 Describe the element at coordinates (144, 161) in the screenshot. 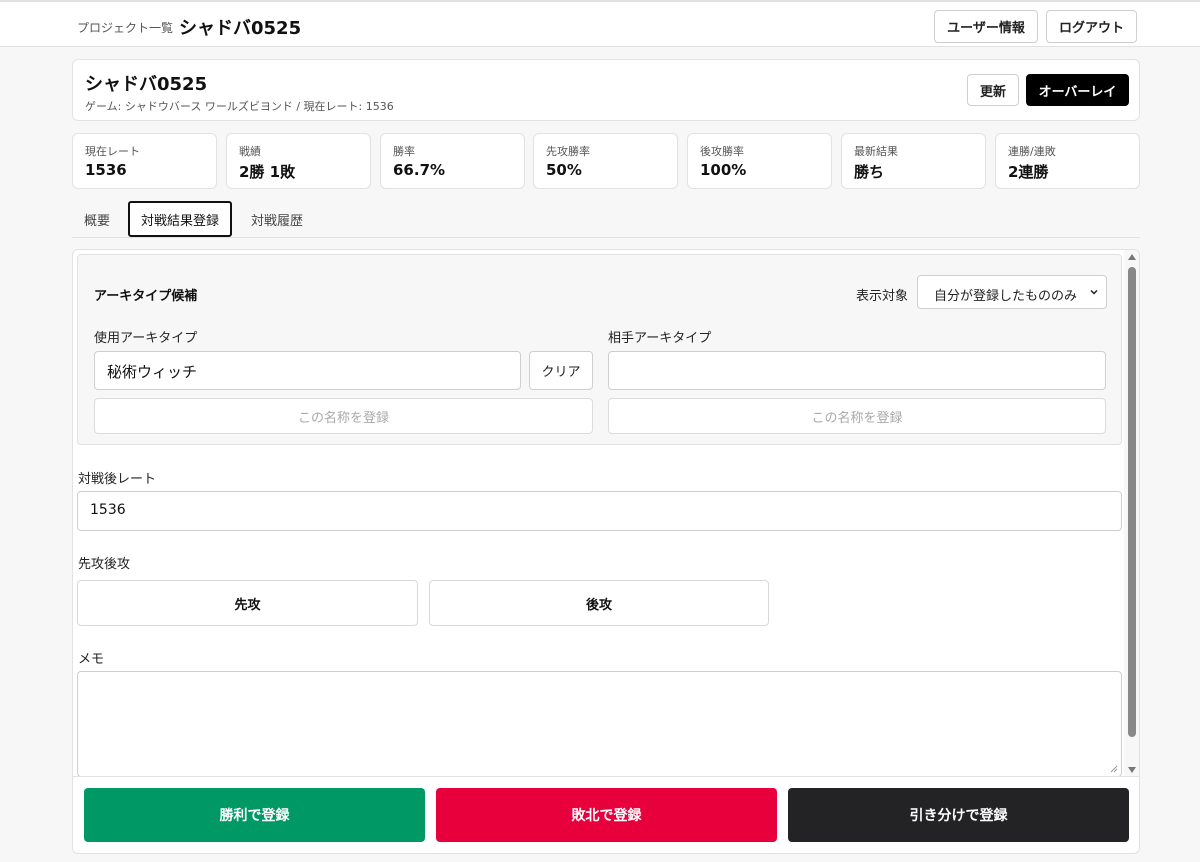

I see `stat-card-current-rate: 現在レート 1536` at that location.